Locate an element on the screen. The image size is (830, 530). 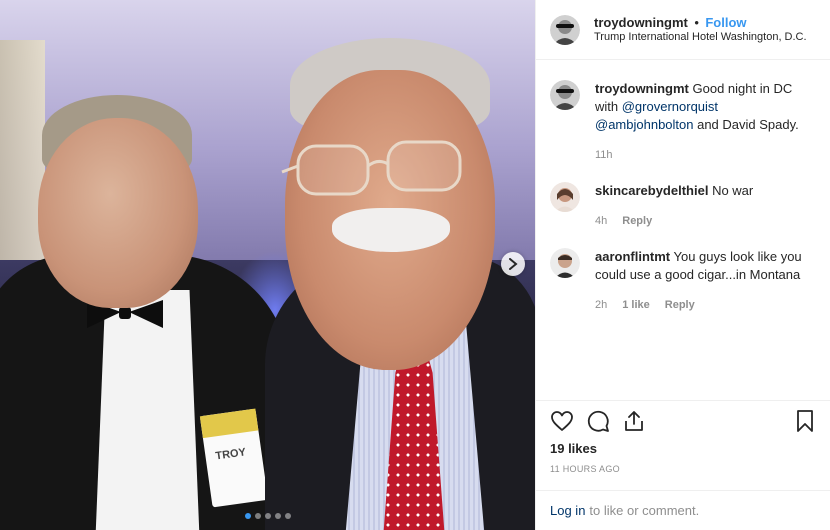
heart-icon is located at coordinates (562, 421).